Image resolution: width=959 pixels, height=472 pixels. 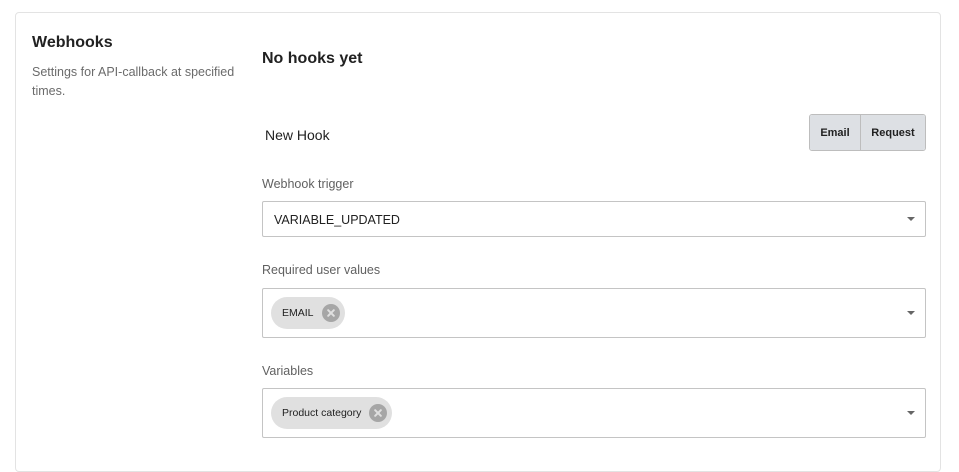 I want to click on webhook-trigger-select: VARIABLE_UPDATED, so click(x=594, y=219).